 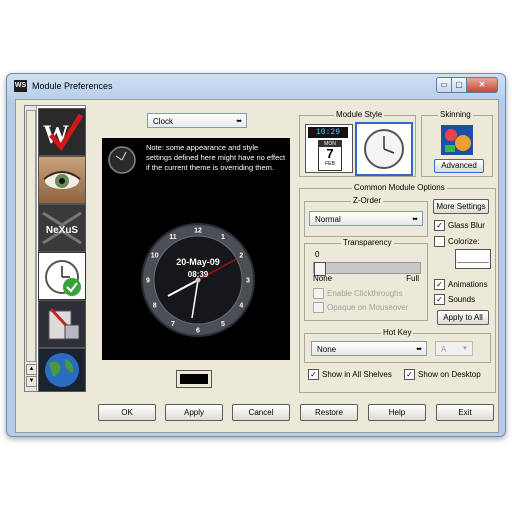 What do you see at coordinates (198, 262) in the screenshot?
I see `clock-date: 20-May-09` at bounding box center [198, 262].